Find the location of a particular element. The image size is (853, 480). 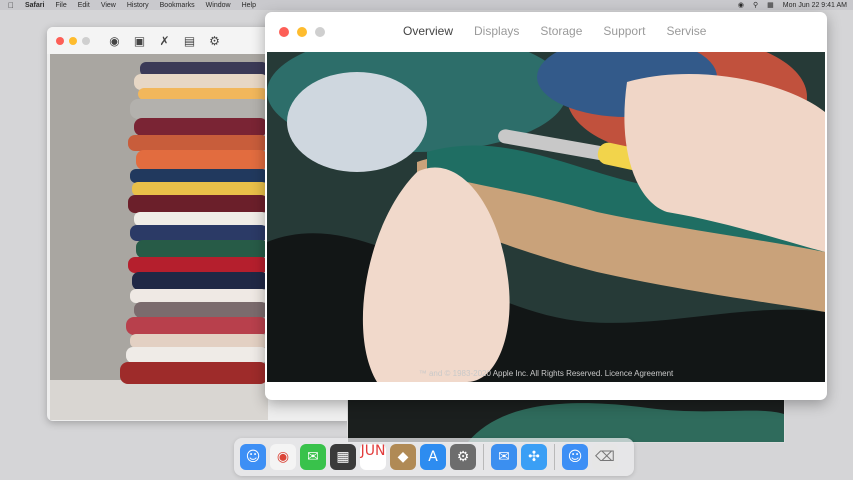

tab-displays: Displays is located at coordinates (496, 31).